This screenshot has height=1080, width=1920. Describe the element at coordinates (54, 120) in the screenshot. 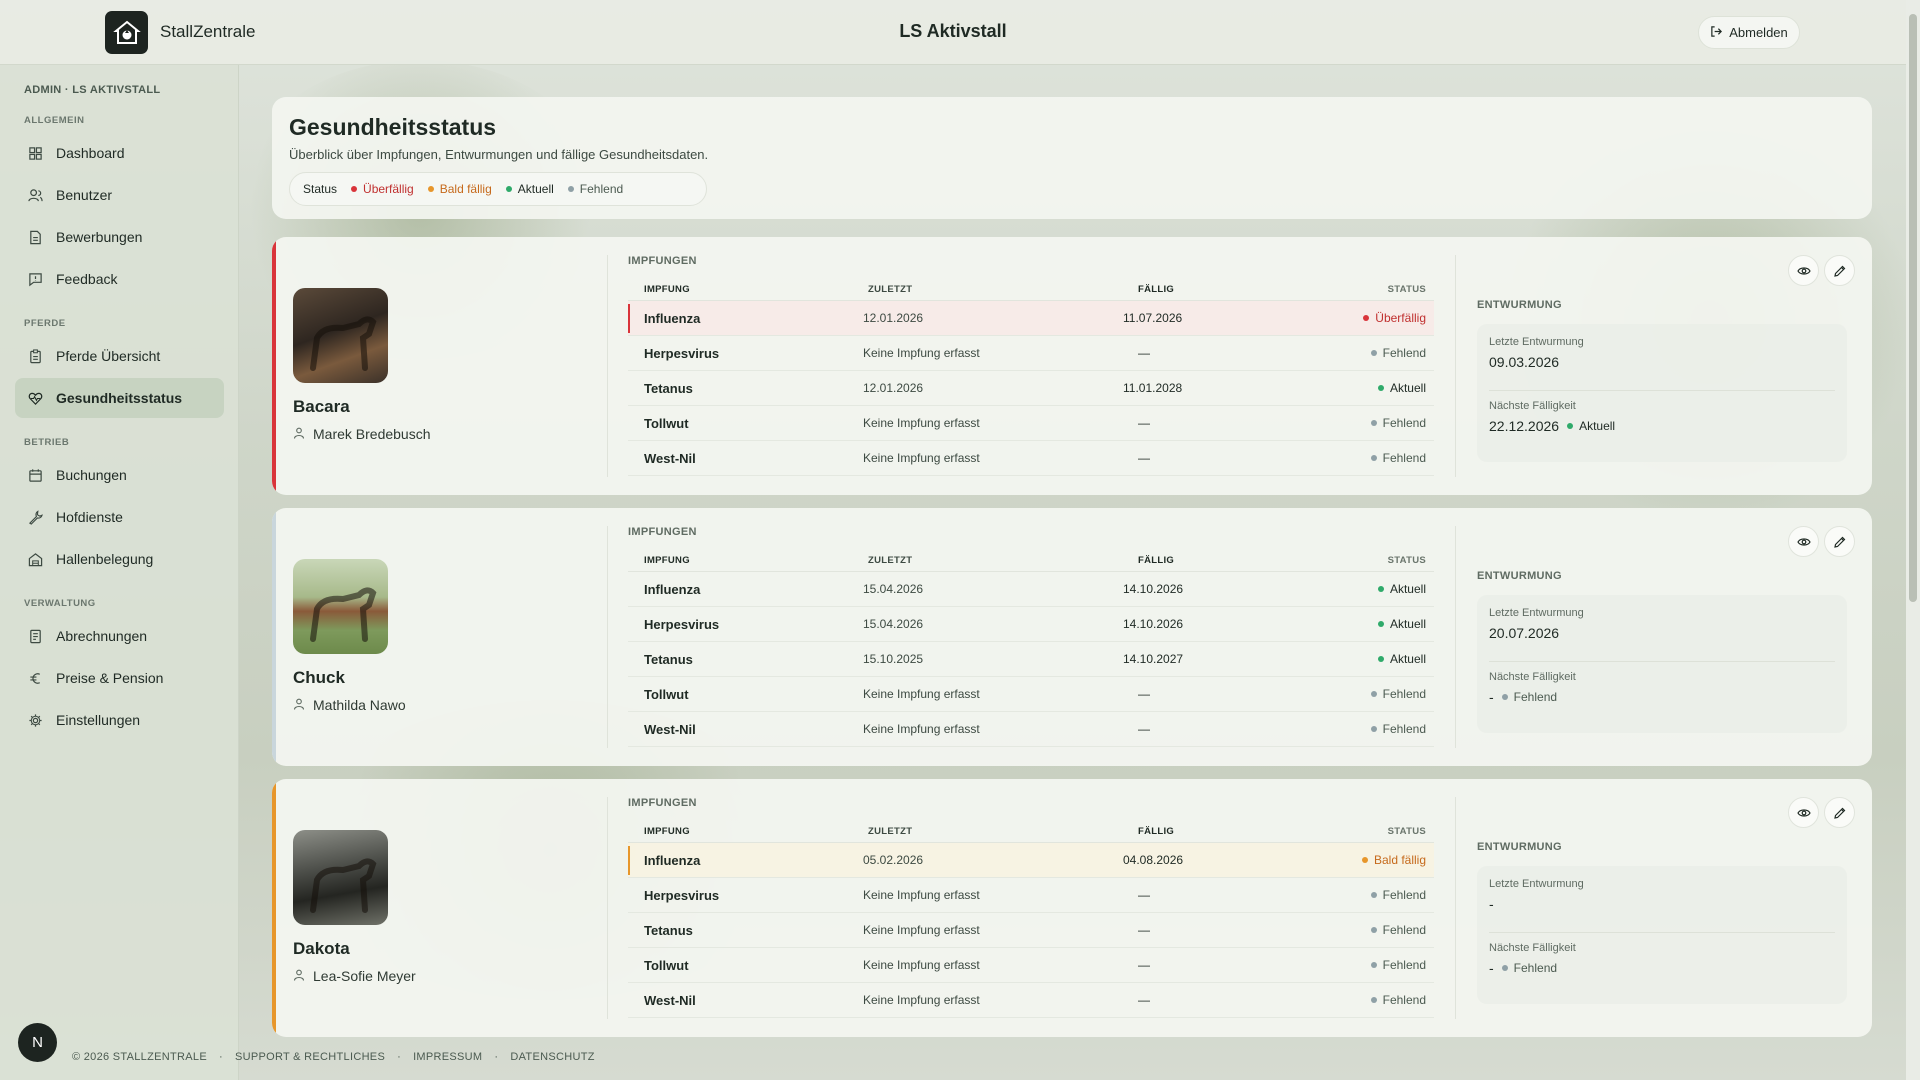

I see `section-allgemein: ALLGEMEIN` at that location.